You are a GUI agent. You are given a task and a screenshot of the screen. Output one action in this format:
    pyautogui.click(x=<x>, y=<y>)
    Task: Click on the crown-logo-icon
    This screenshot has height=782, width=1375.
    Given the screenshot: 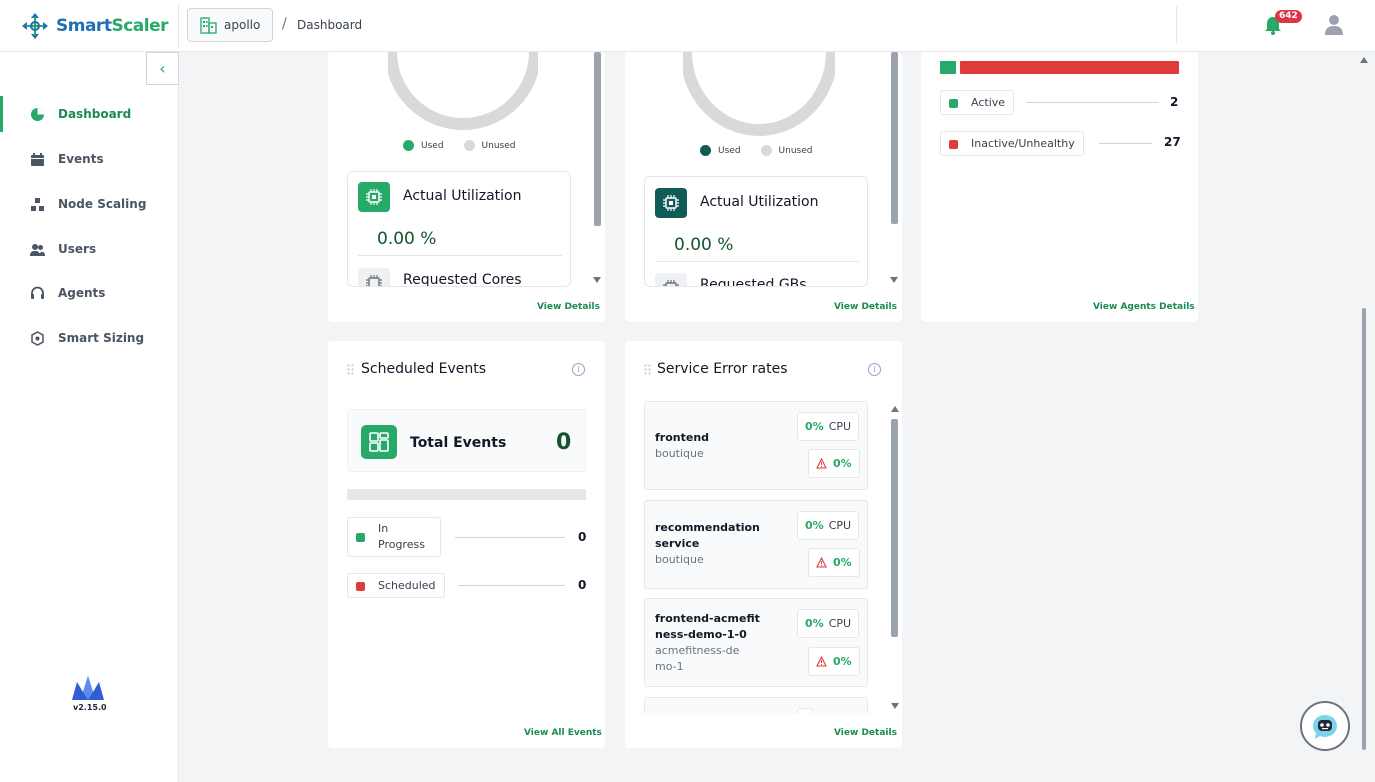 What is the action you would take?
    pyautogui.click(x=88, y=688)
    